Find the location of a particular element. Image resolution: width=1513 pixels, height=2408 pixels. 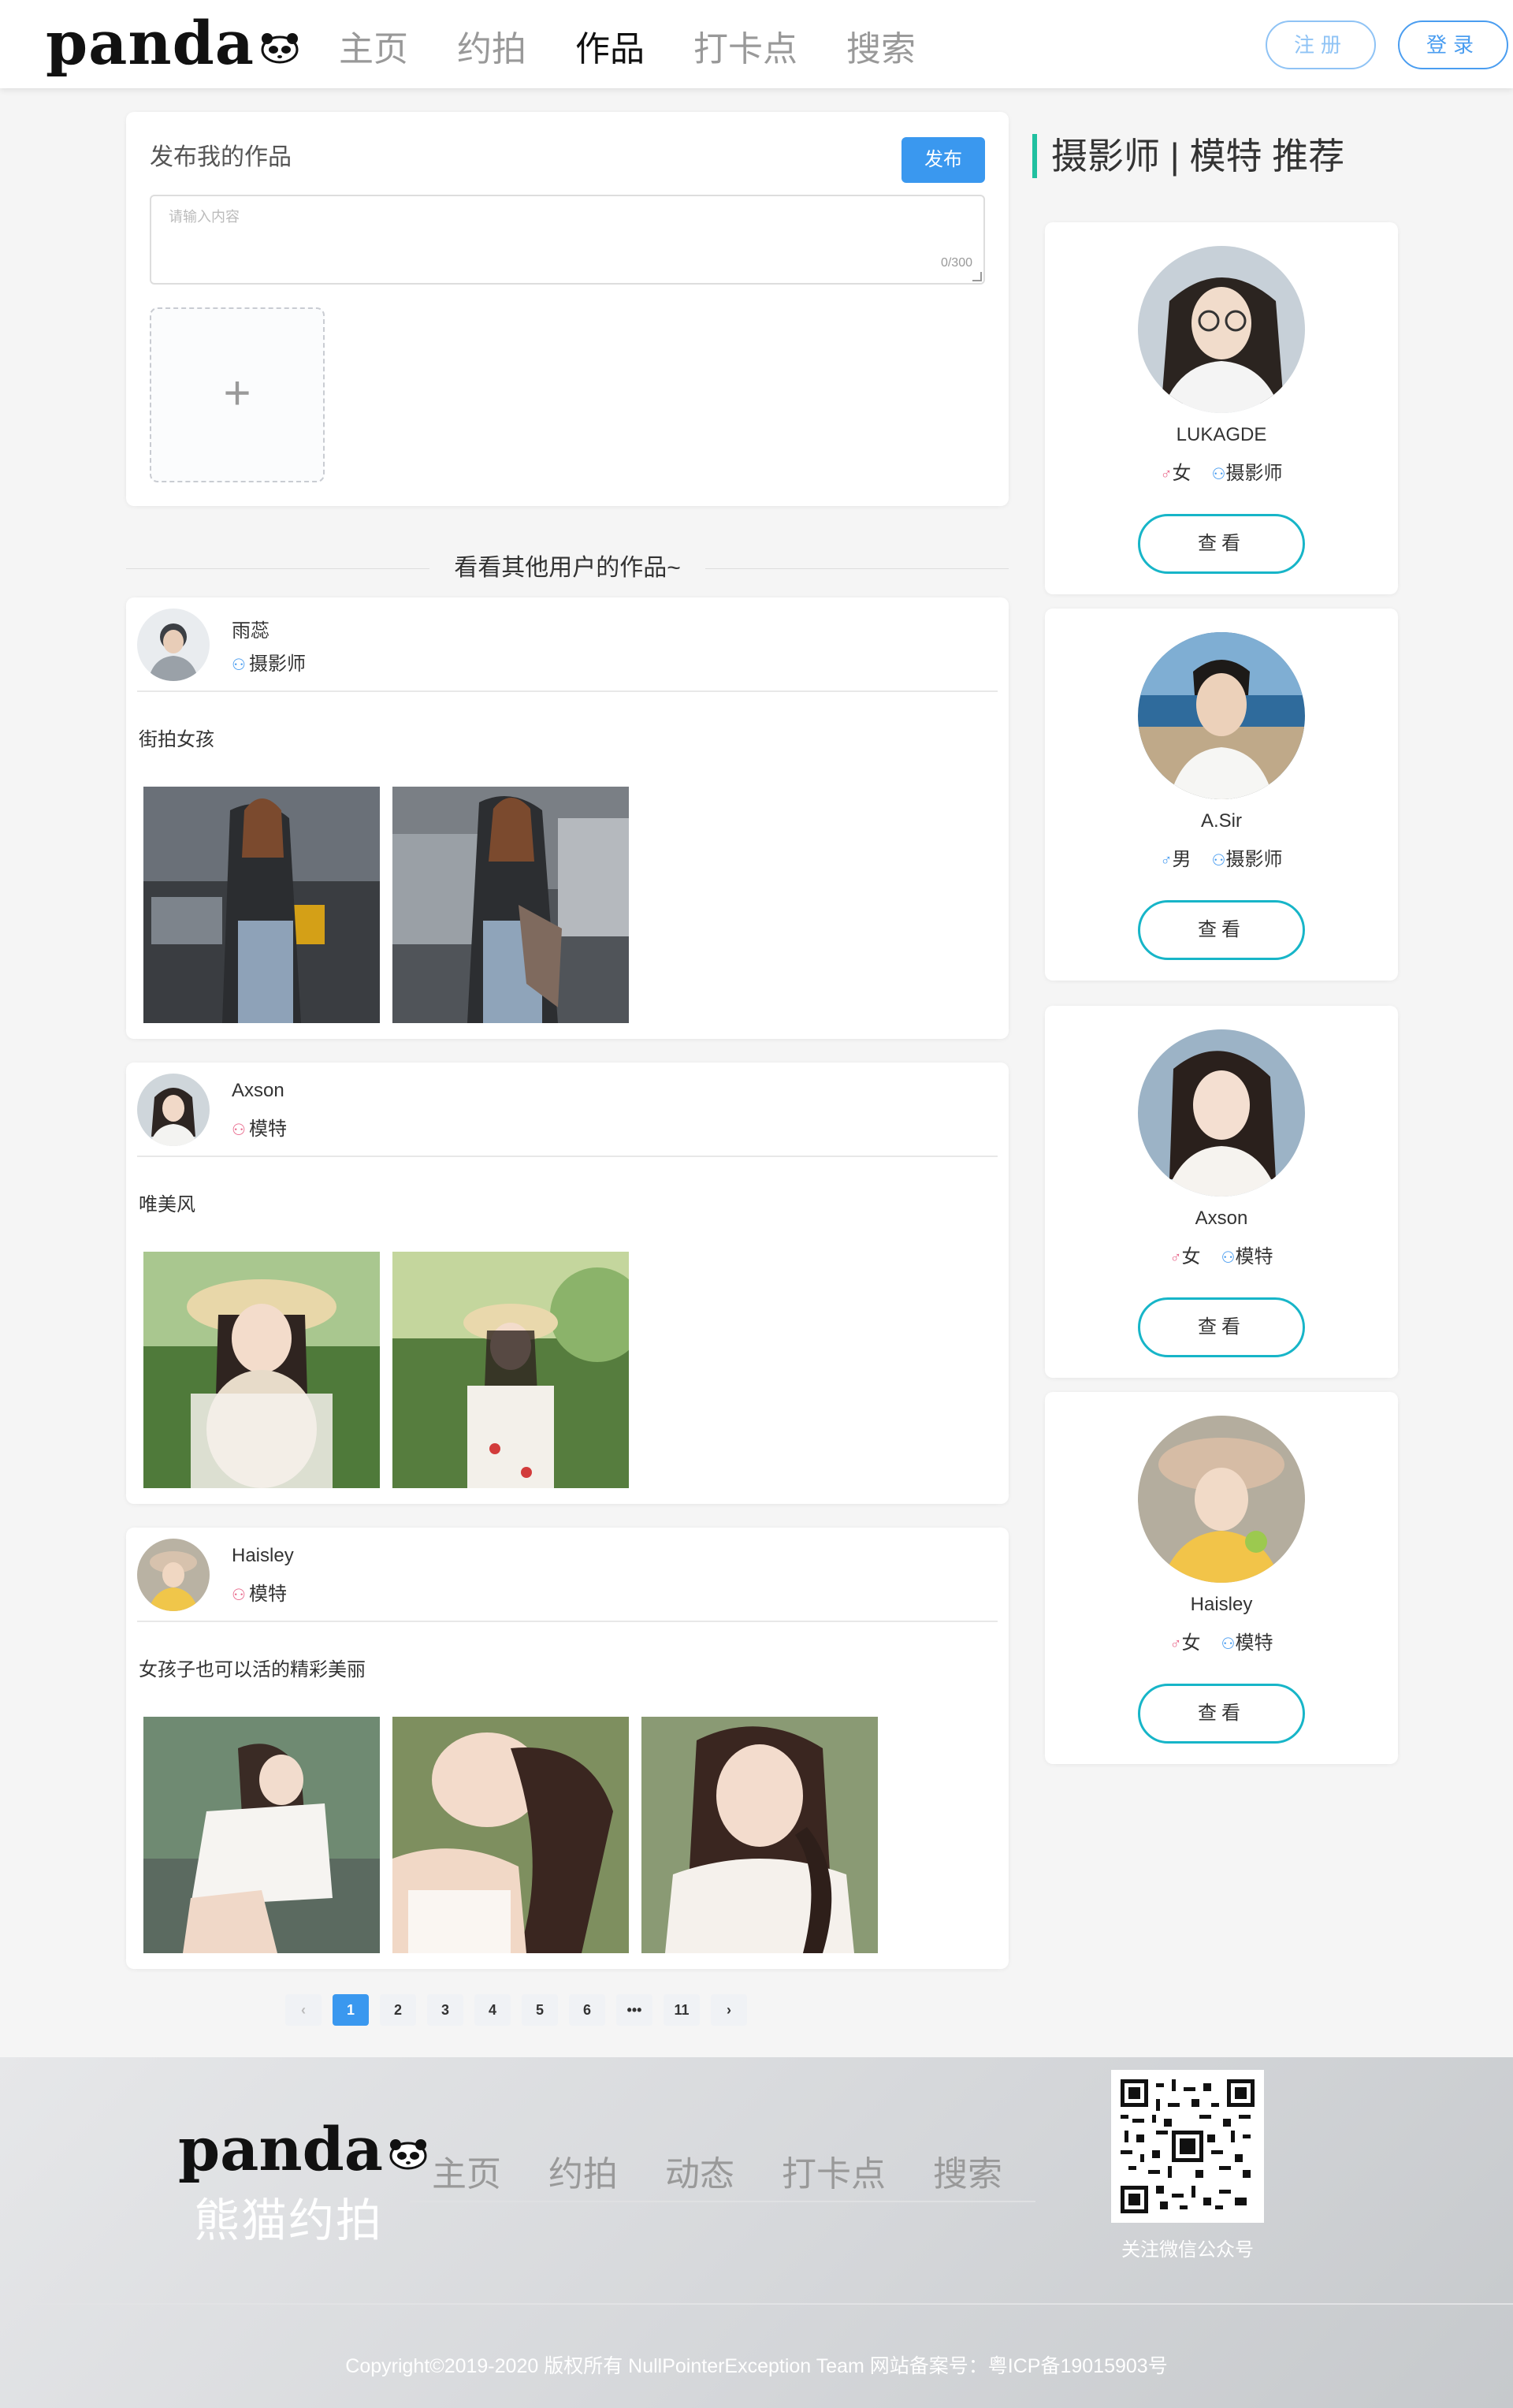

main-nav: 主页 约拍 作品 打卡点 搜索 is located at coordinates (627, 45).